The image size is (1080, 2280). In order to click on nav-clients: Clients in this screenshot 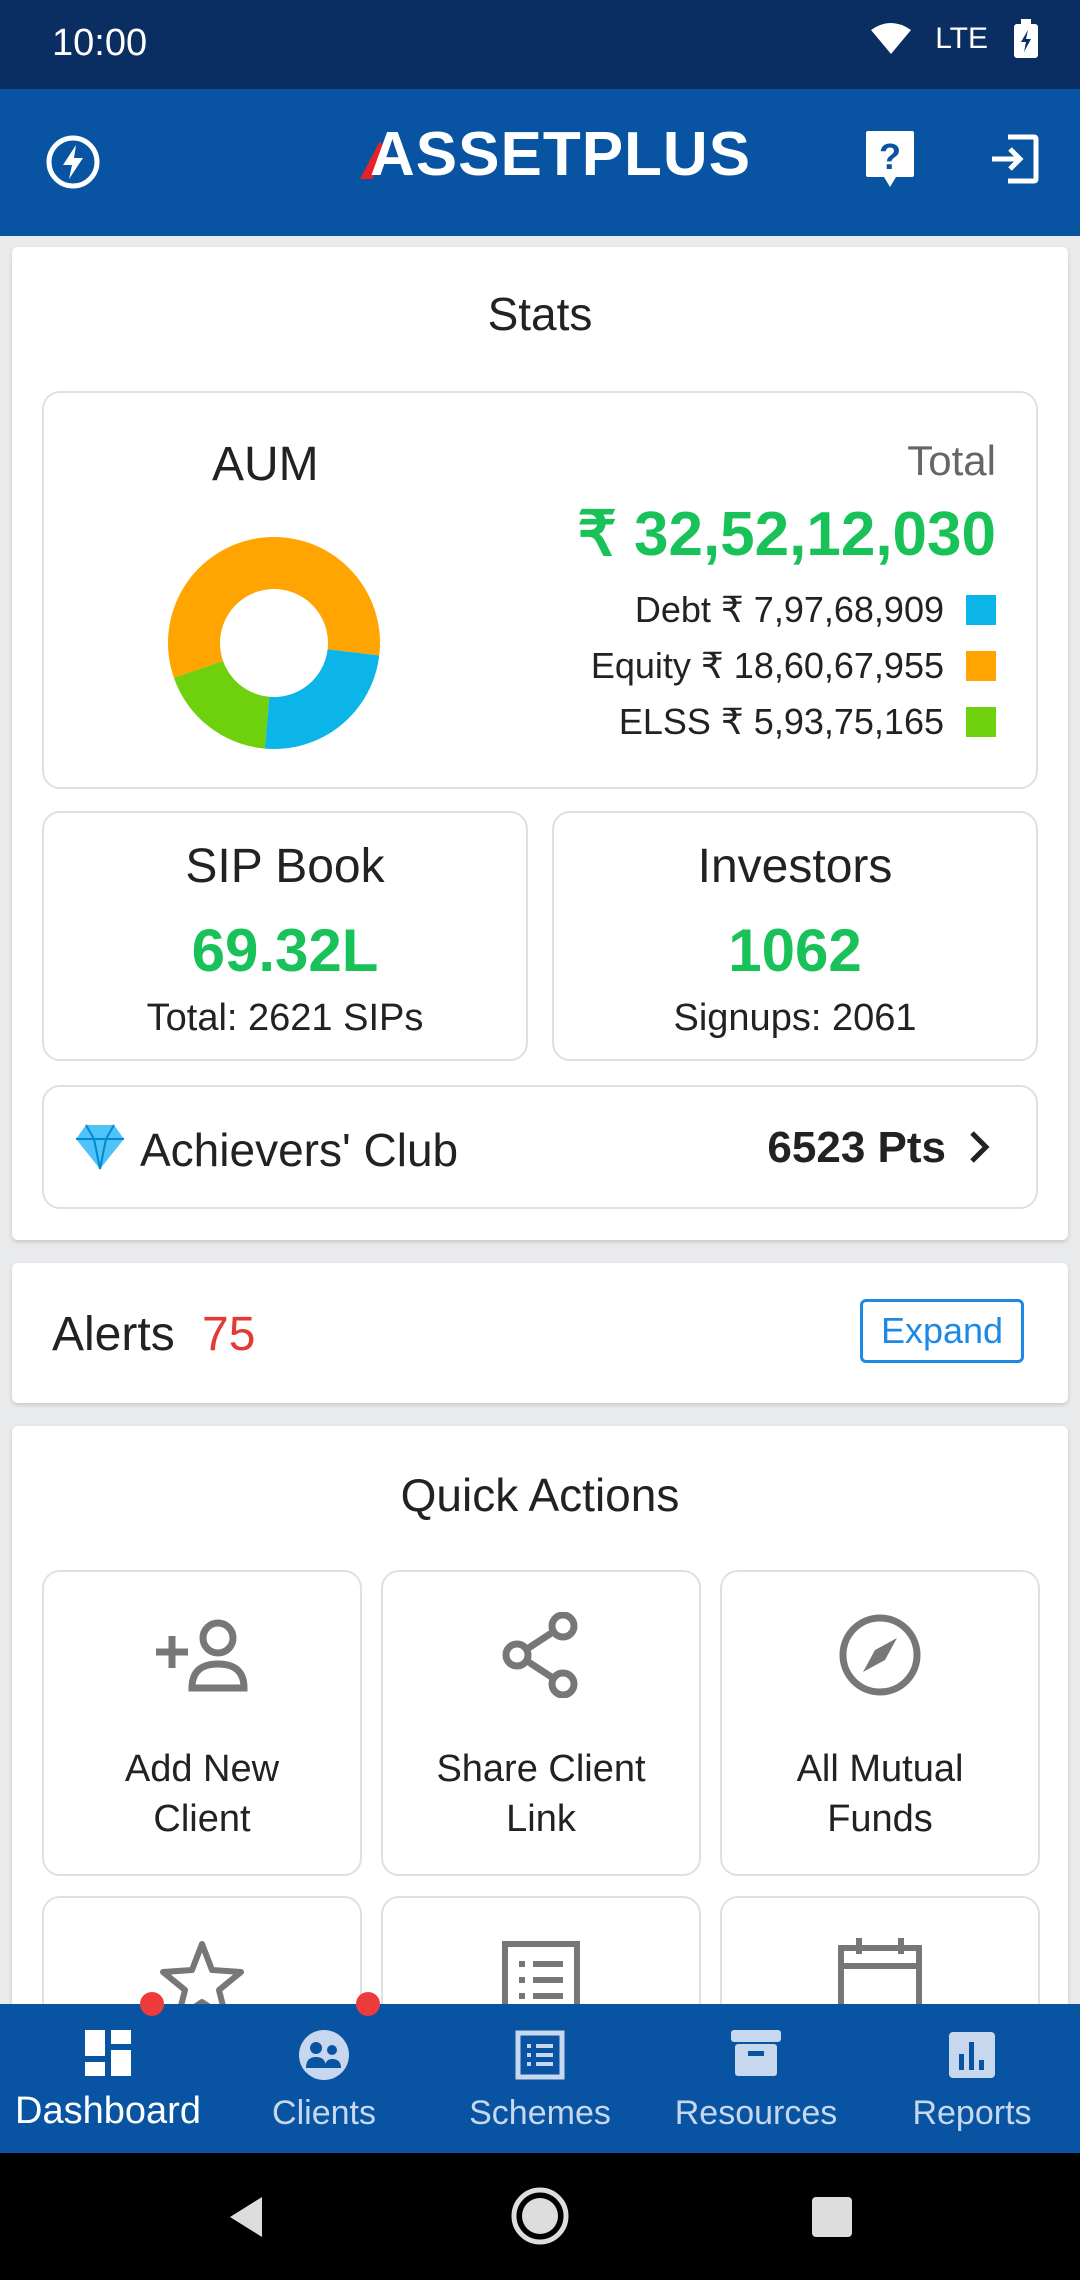, I will do `click(324, 2078)`.